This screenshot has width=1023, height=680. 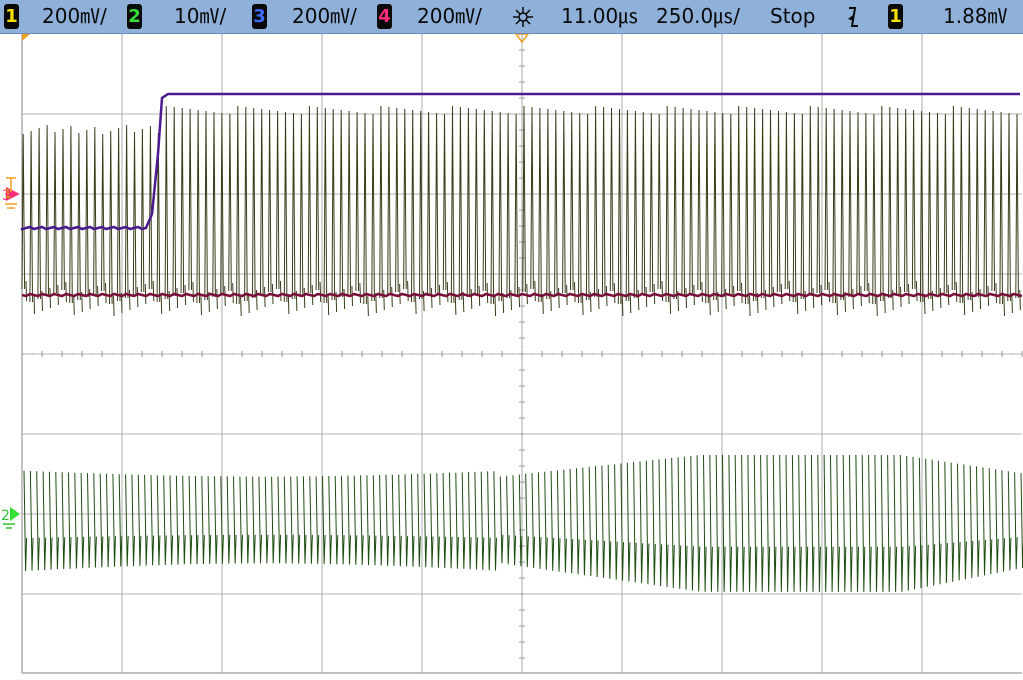 I want to click on channel-2-ground-marker: 2, so click(x=10, y=518).